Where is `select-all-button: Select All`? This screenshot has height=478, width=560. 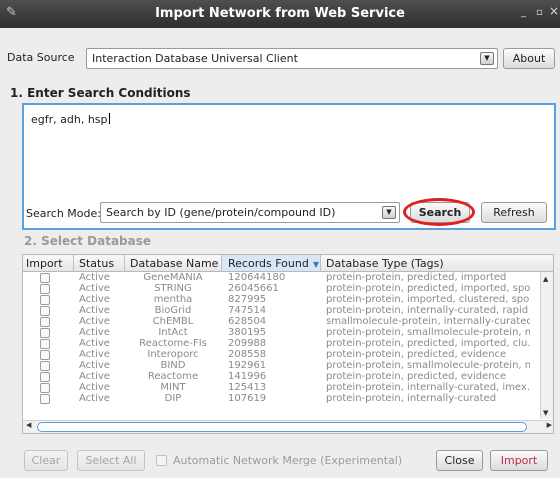
select-all-button: Select All is located at coordinates (111, 460).